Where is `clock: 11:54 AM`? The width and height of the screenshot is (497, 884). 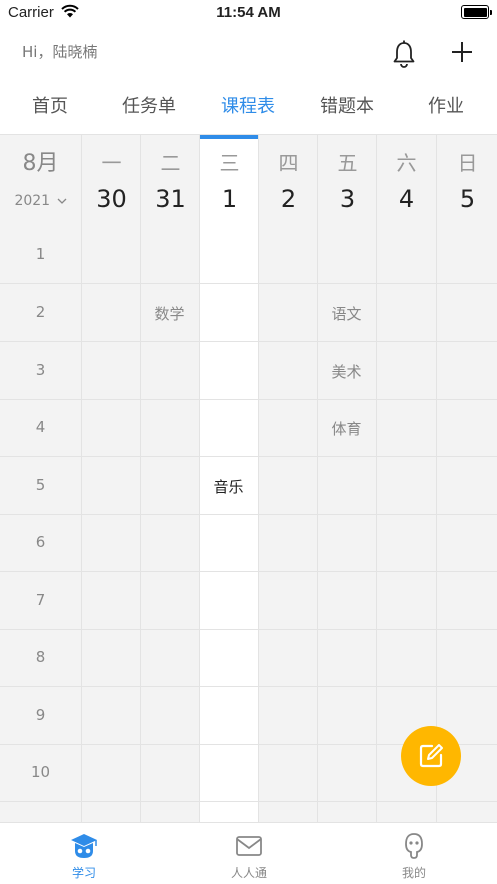 clock: 11:54 AM is located at coordinates (248, 12).